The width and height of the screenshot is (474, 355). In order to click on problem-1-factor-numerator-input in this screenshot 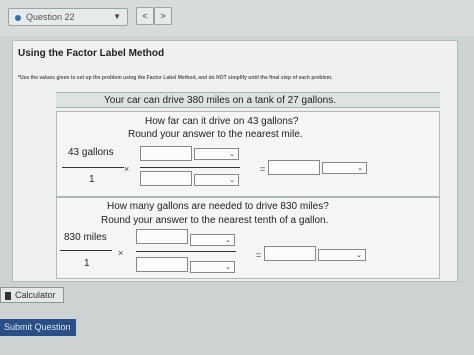, I will do `click(166, 153)`.